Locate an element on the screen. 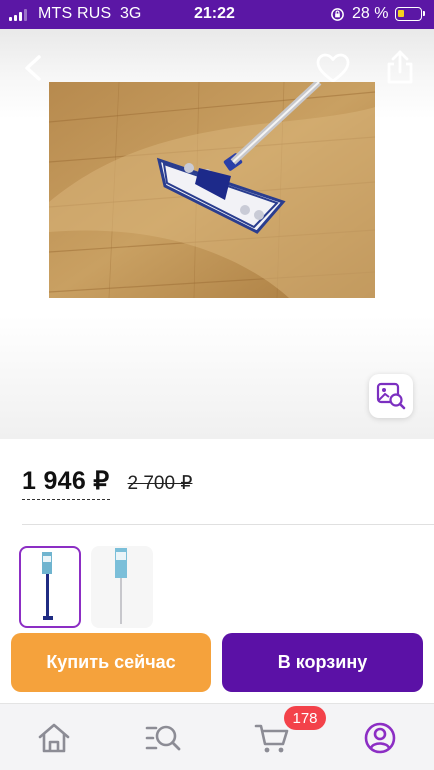 This screenshot has width=434, height=770. clock: 21:22 is located at coordinates (214, 13).